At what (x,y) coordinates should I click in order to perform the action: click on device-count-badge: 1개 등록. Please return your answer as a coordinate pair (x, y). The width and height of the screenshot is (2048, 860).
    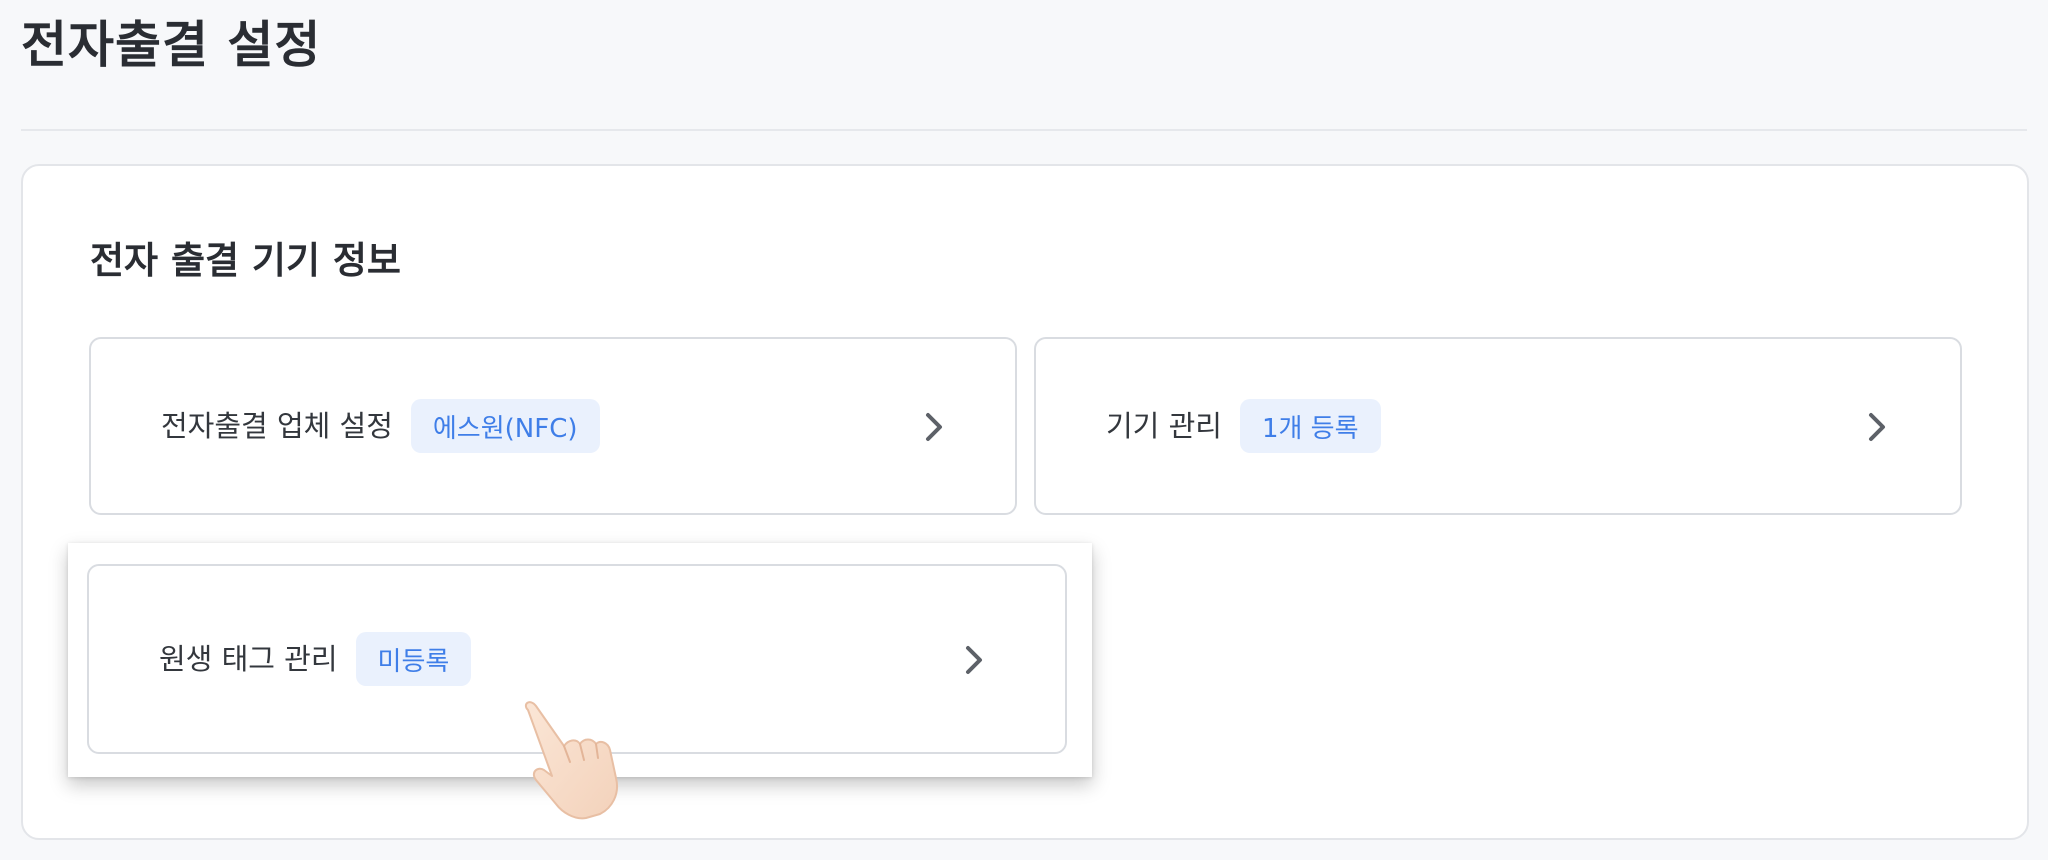
    Looking at the image, I should click on (1310, 426).